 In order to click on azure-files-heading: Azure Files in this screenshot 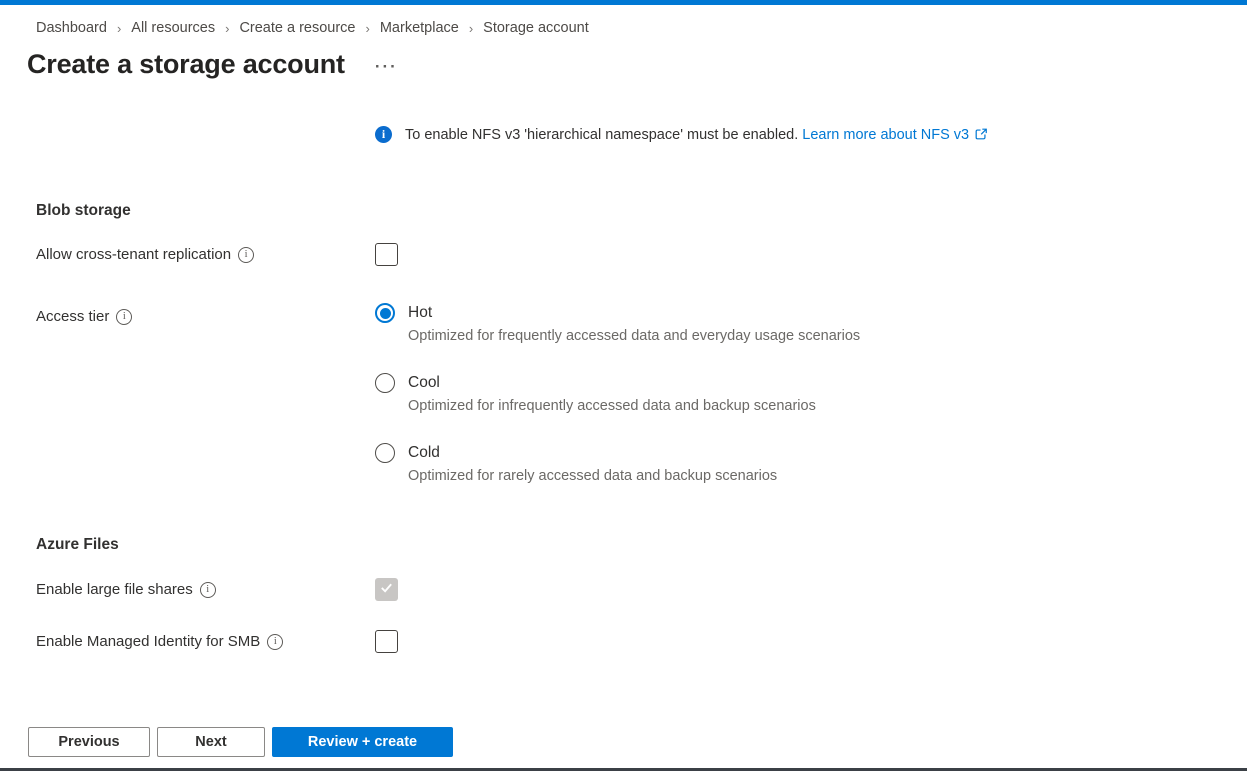, I will do `click(77, 544)`.